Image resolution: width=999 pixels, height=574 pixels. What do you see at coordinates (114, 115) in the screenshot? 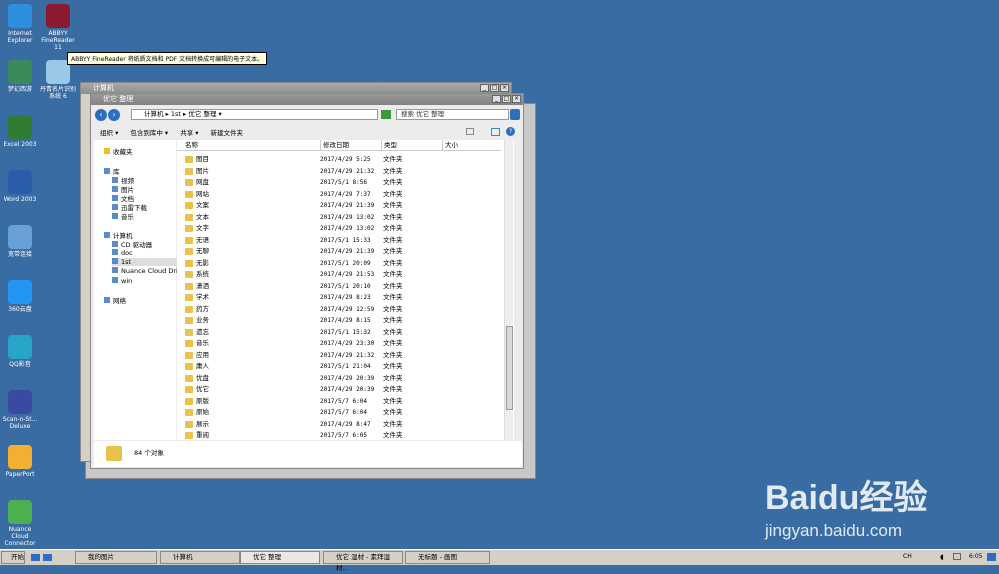
I see `forward-icon: ›` at bounding box center [114, 115].